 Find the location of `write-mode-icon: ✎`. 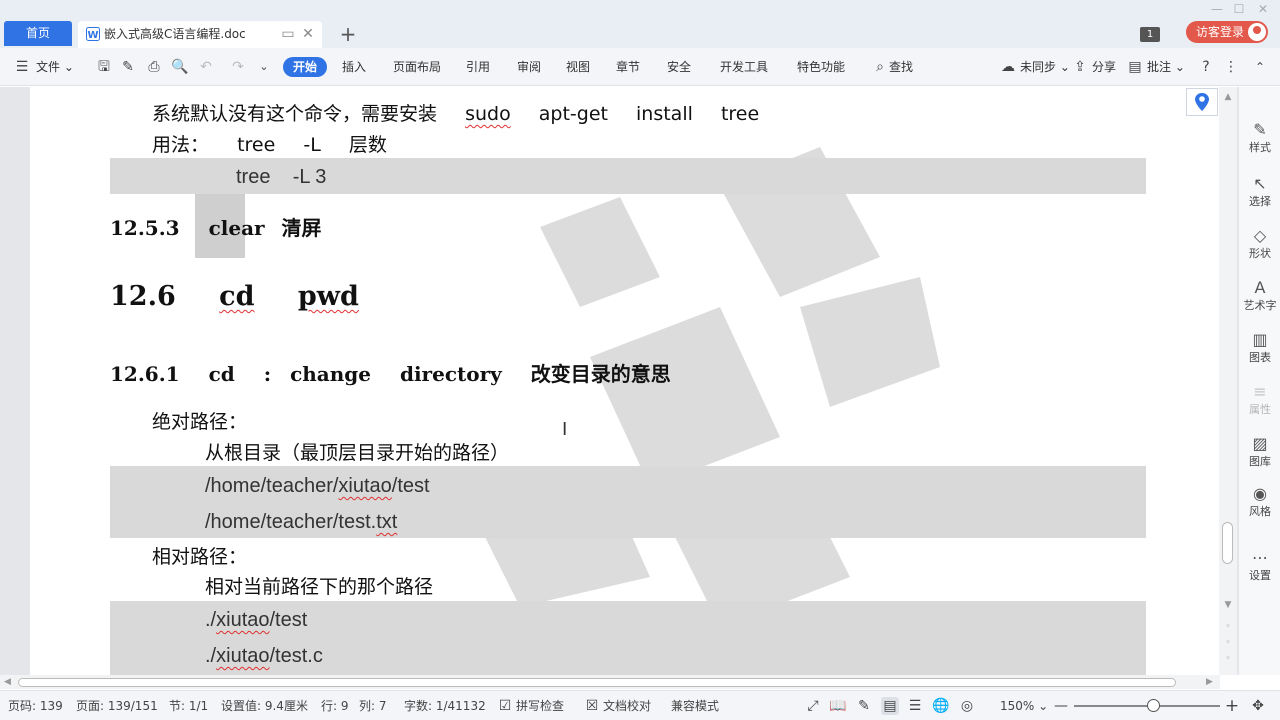

write-mode-icon: ✎ is located at coordinates (864, 706).